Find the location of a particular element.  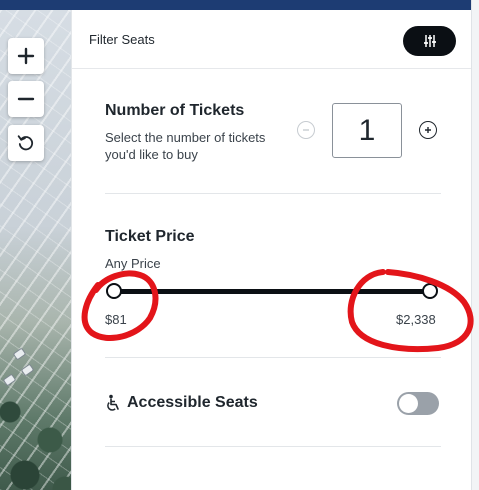

price-heading: Ticket Price is located at coordinates (150, 236).